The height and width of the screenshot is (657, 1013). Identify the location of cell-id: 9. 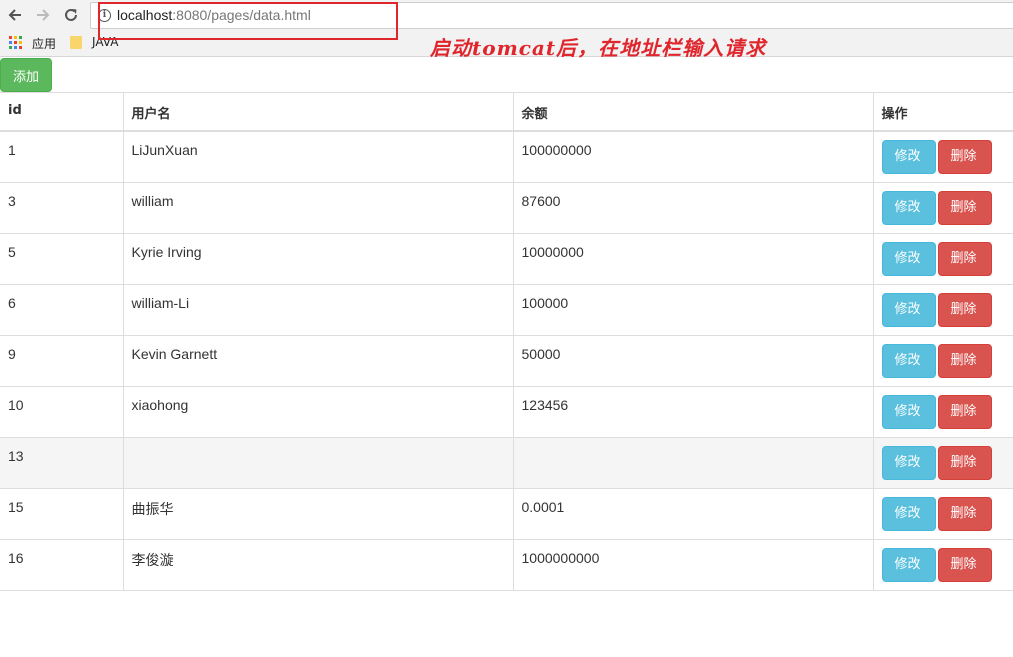
(61, 360).